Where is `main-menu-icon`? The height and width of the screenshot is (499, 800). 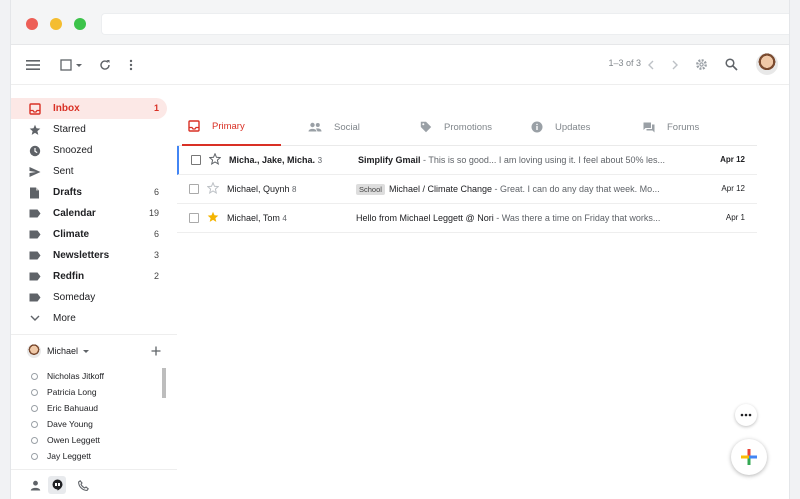 main-menu-icon is located at coordinates (33, 65).